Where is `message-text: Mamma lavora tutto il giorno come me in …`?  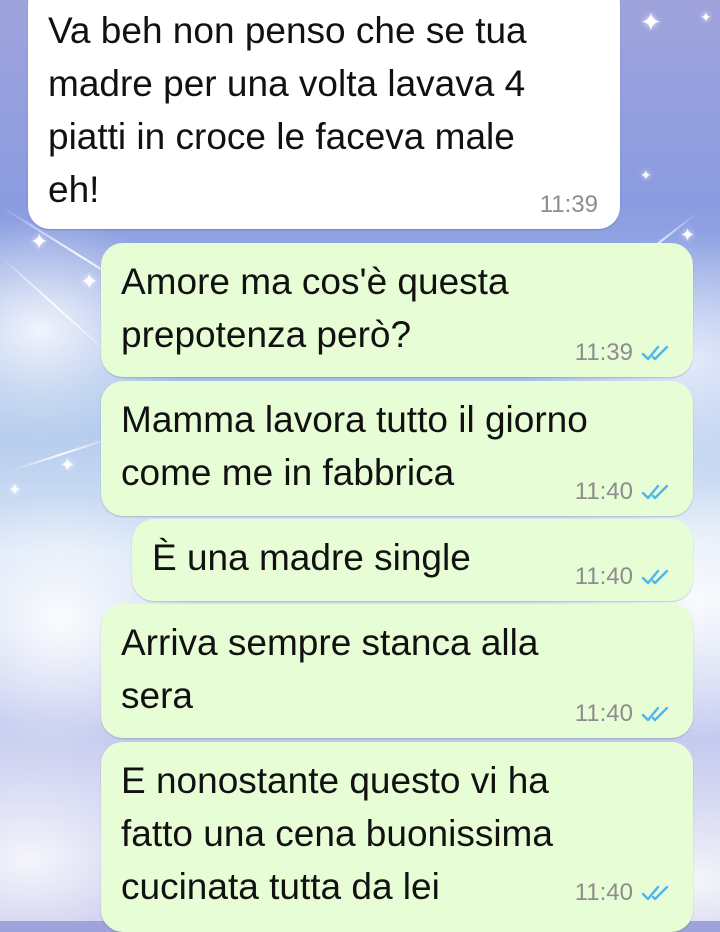 message-text: Mamma lavora tutto il giorno come me in … is located at coordinates (354, 446).